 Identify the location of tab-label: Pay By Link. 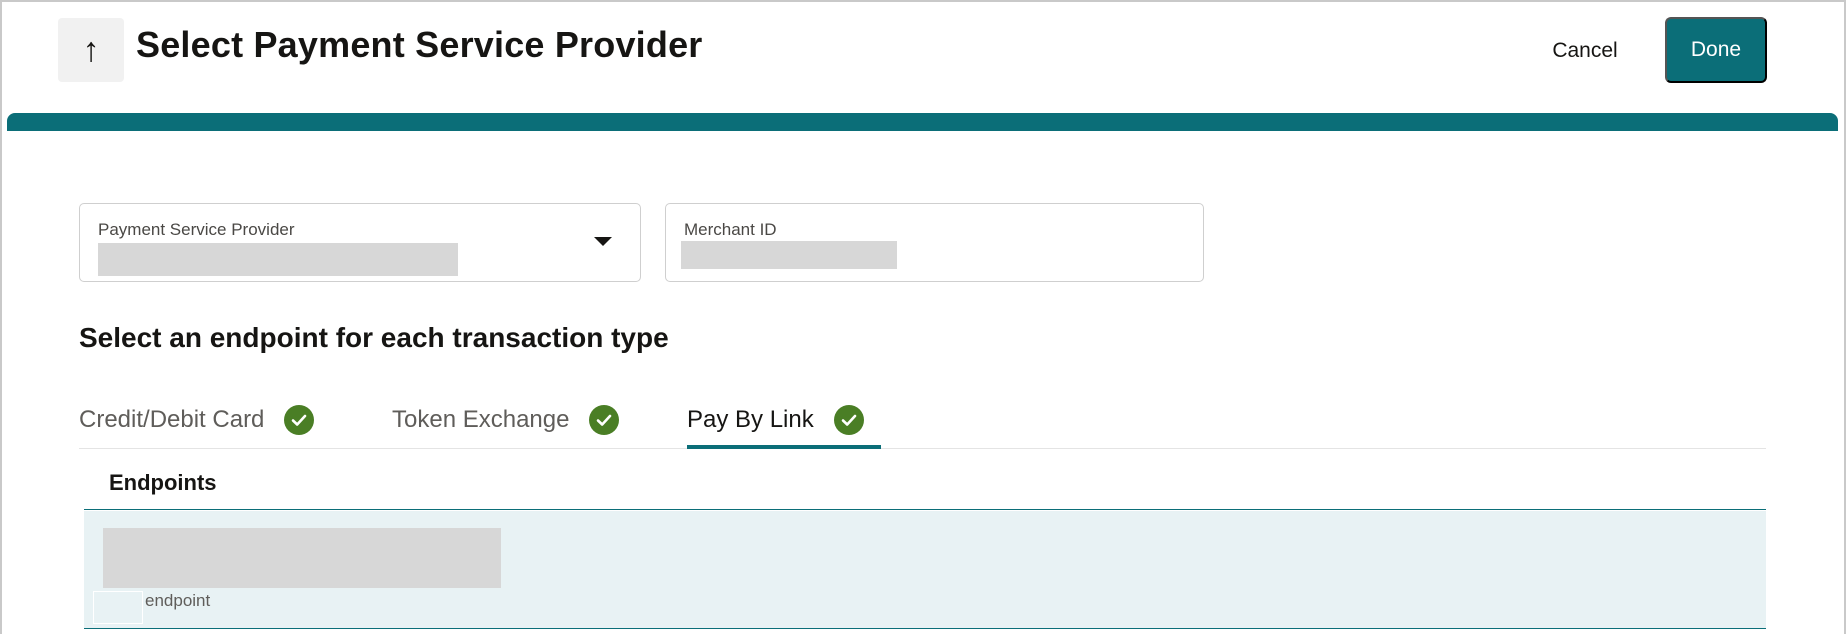
(750, 419).